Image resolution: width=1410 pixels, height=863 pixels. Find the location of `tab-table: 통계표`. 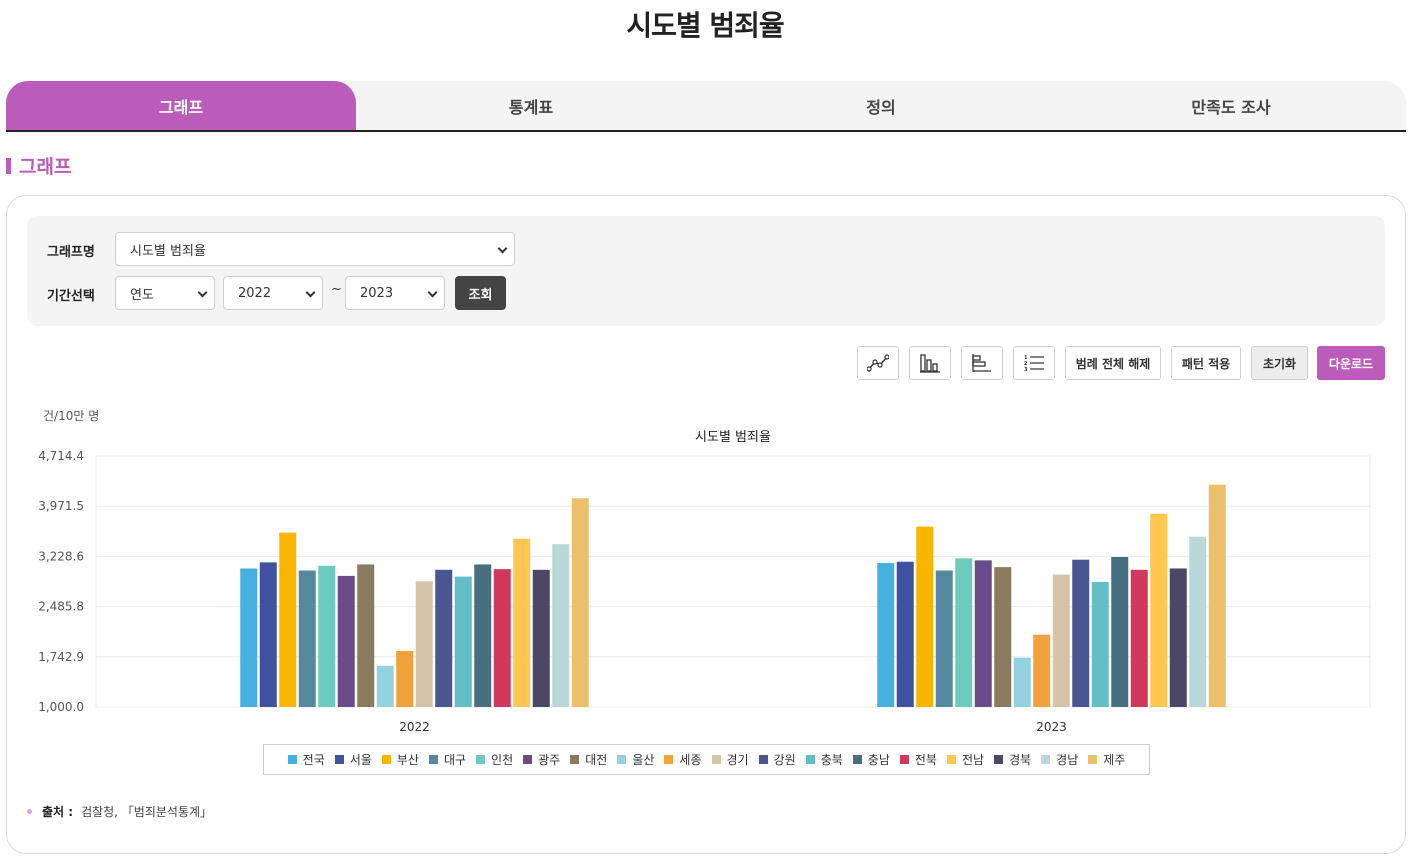

tab-table: 통계표 is located at coordinates (531, 105).